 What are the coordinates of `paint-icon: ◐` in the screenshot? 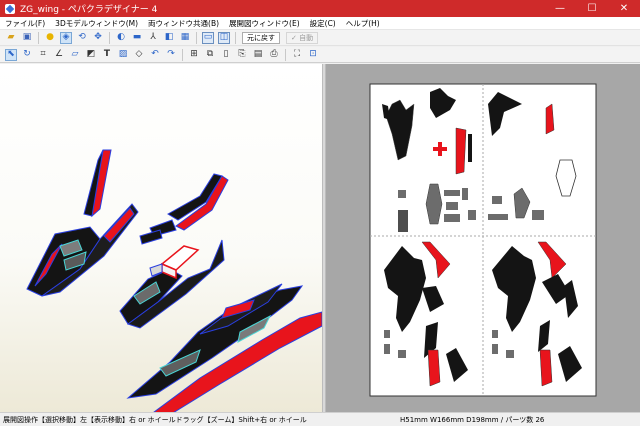 It's located at (121, 38).